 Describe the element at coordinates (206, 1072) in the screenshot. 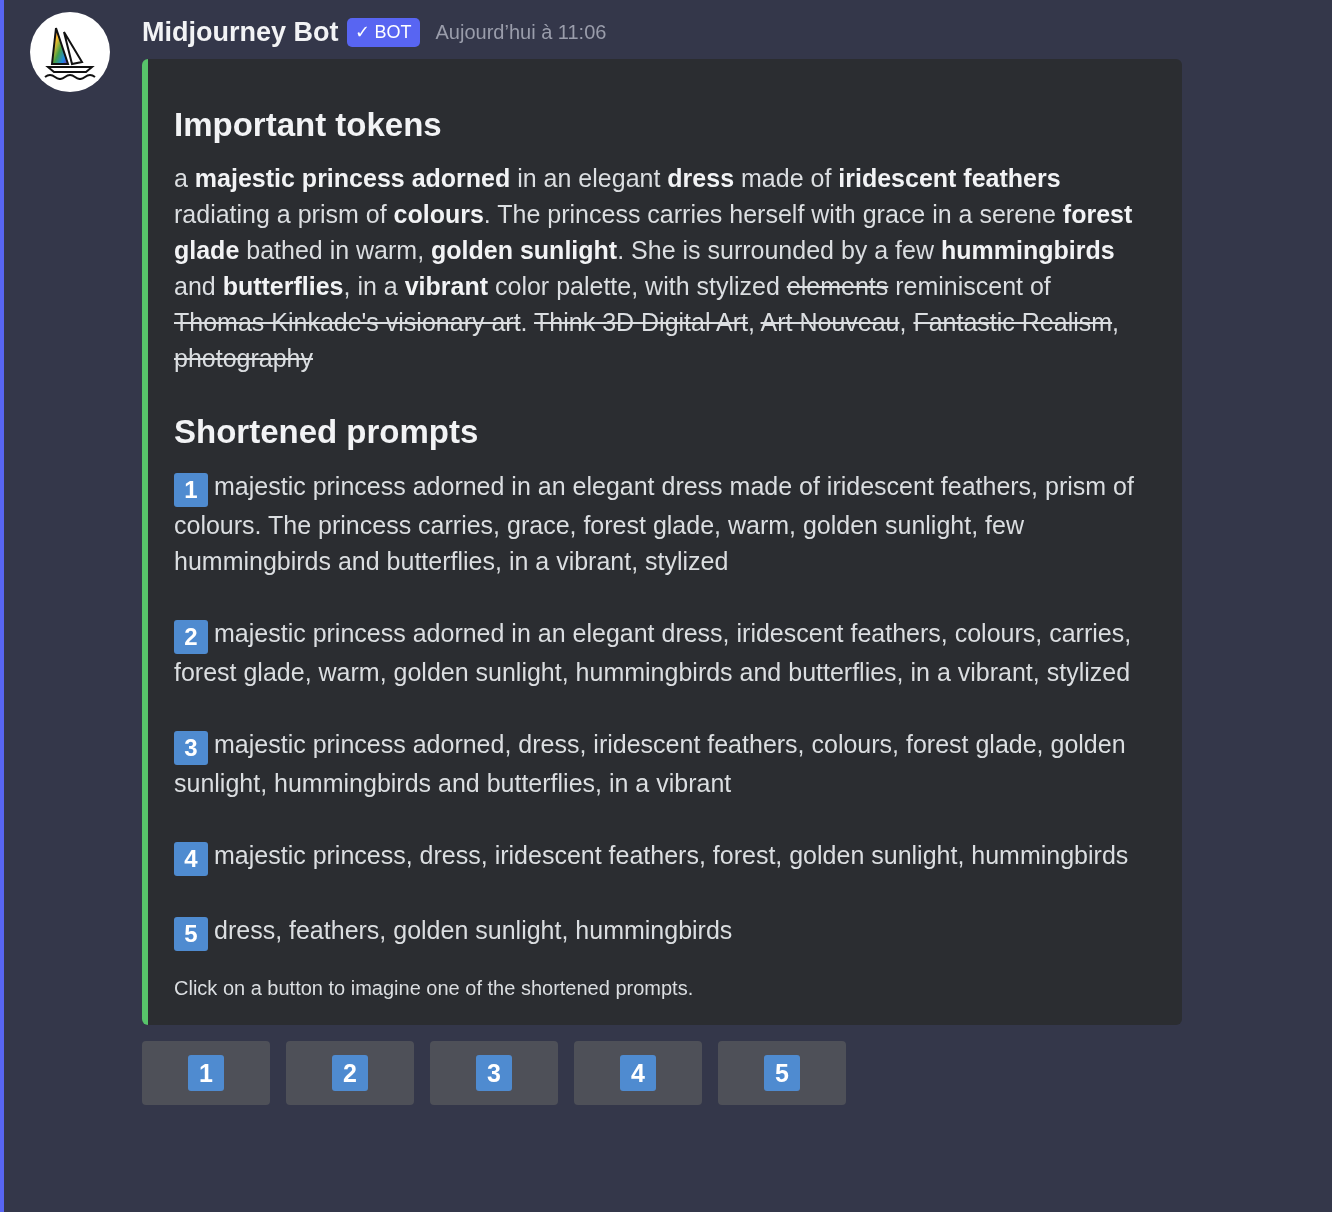

I see `prompt-button: 1` at that location.